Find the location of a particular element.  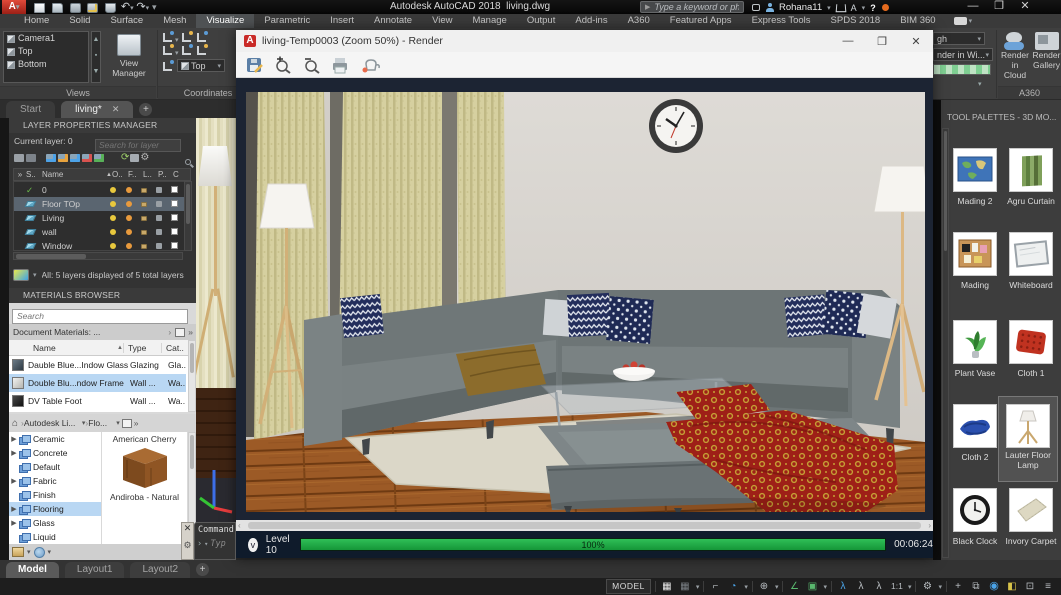

set-current-icon is located at coordinates (99, 157).